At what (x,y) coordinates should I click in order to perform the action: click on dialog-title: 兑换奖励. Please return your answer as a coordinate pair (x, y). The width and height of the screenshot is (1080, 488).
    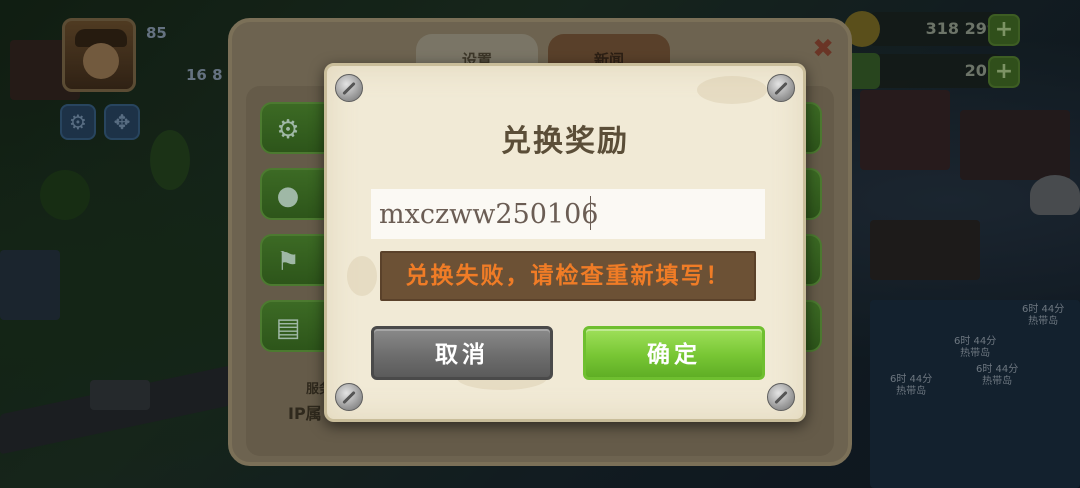
    Looking at the image, I should click on (565, 141).